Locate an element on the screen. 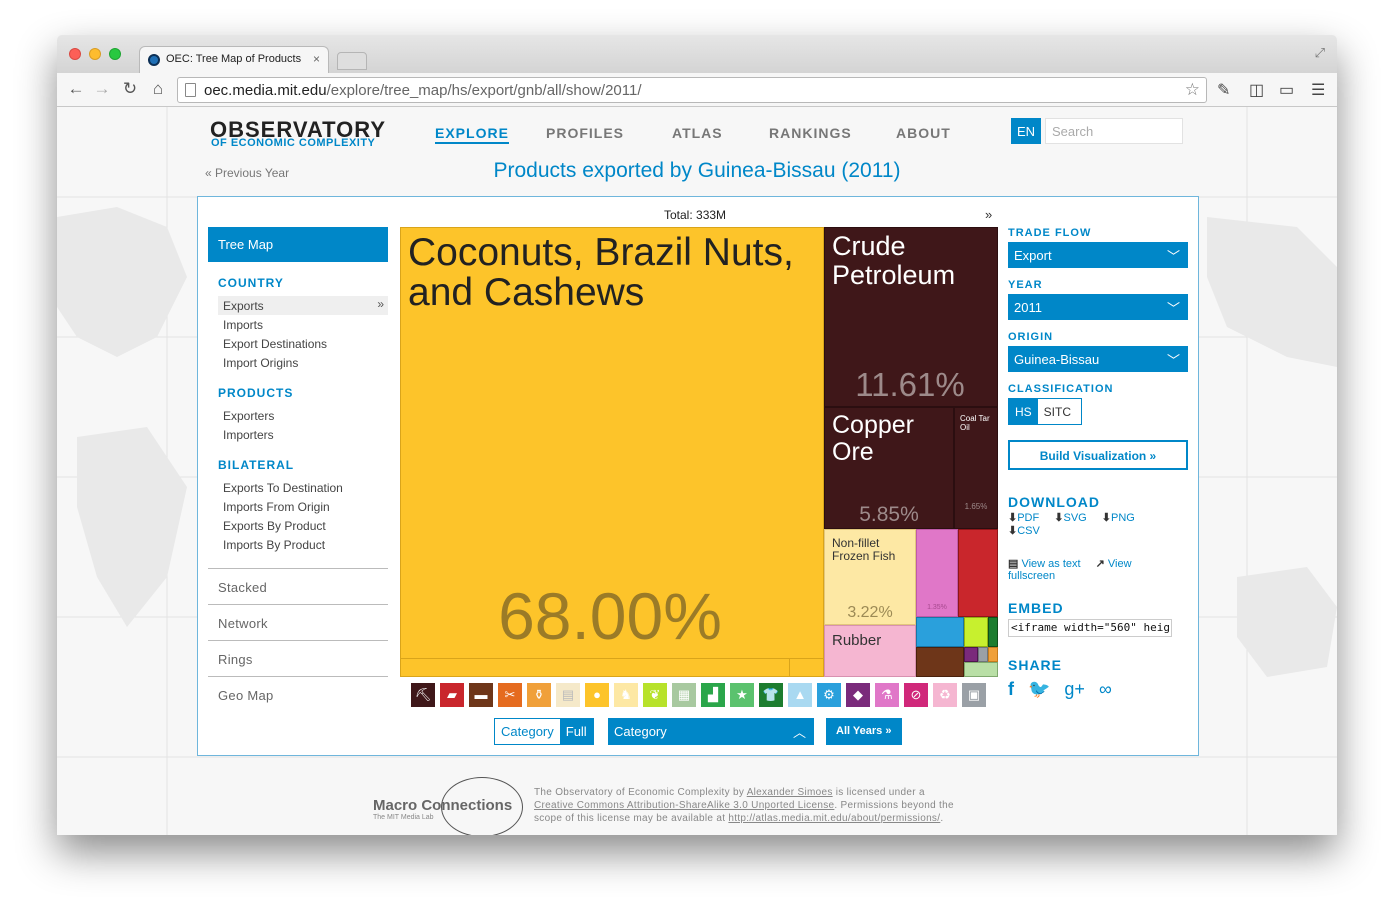  flask-icon: ⚗ is located at coordinates (887, 695).